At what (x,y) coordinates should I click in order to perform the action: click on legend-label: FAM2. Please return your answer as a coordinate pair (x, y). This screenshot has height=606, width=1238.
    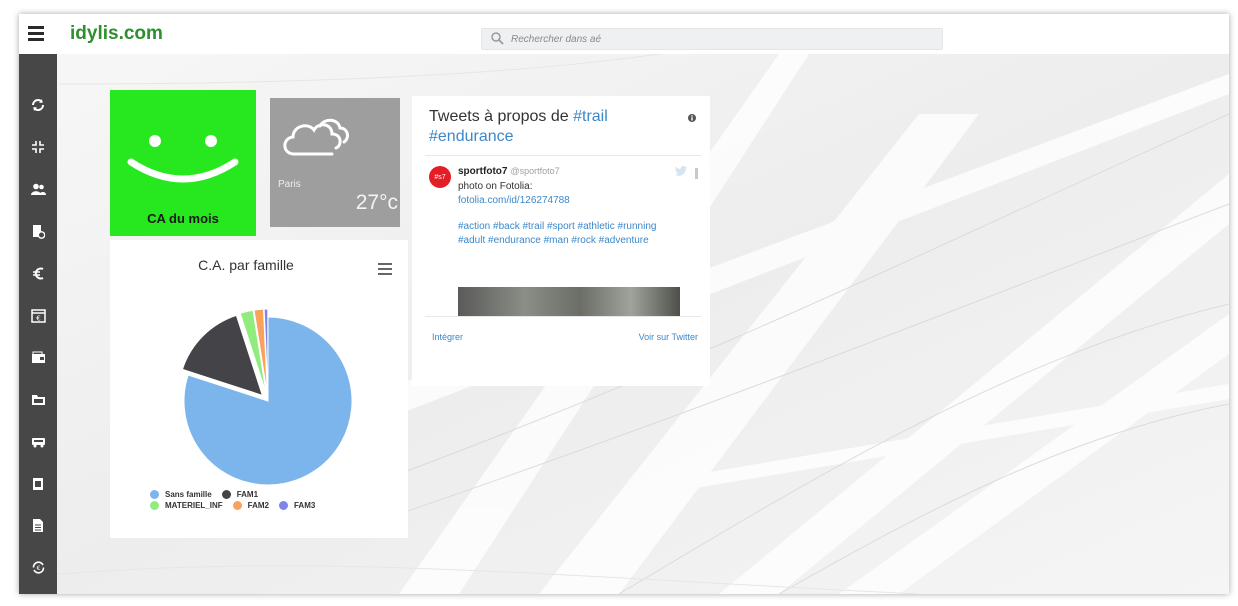
    Looking at the image, I should click on (258, 505).